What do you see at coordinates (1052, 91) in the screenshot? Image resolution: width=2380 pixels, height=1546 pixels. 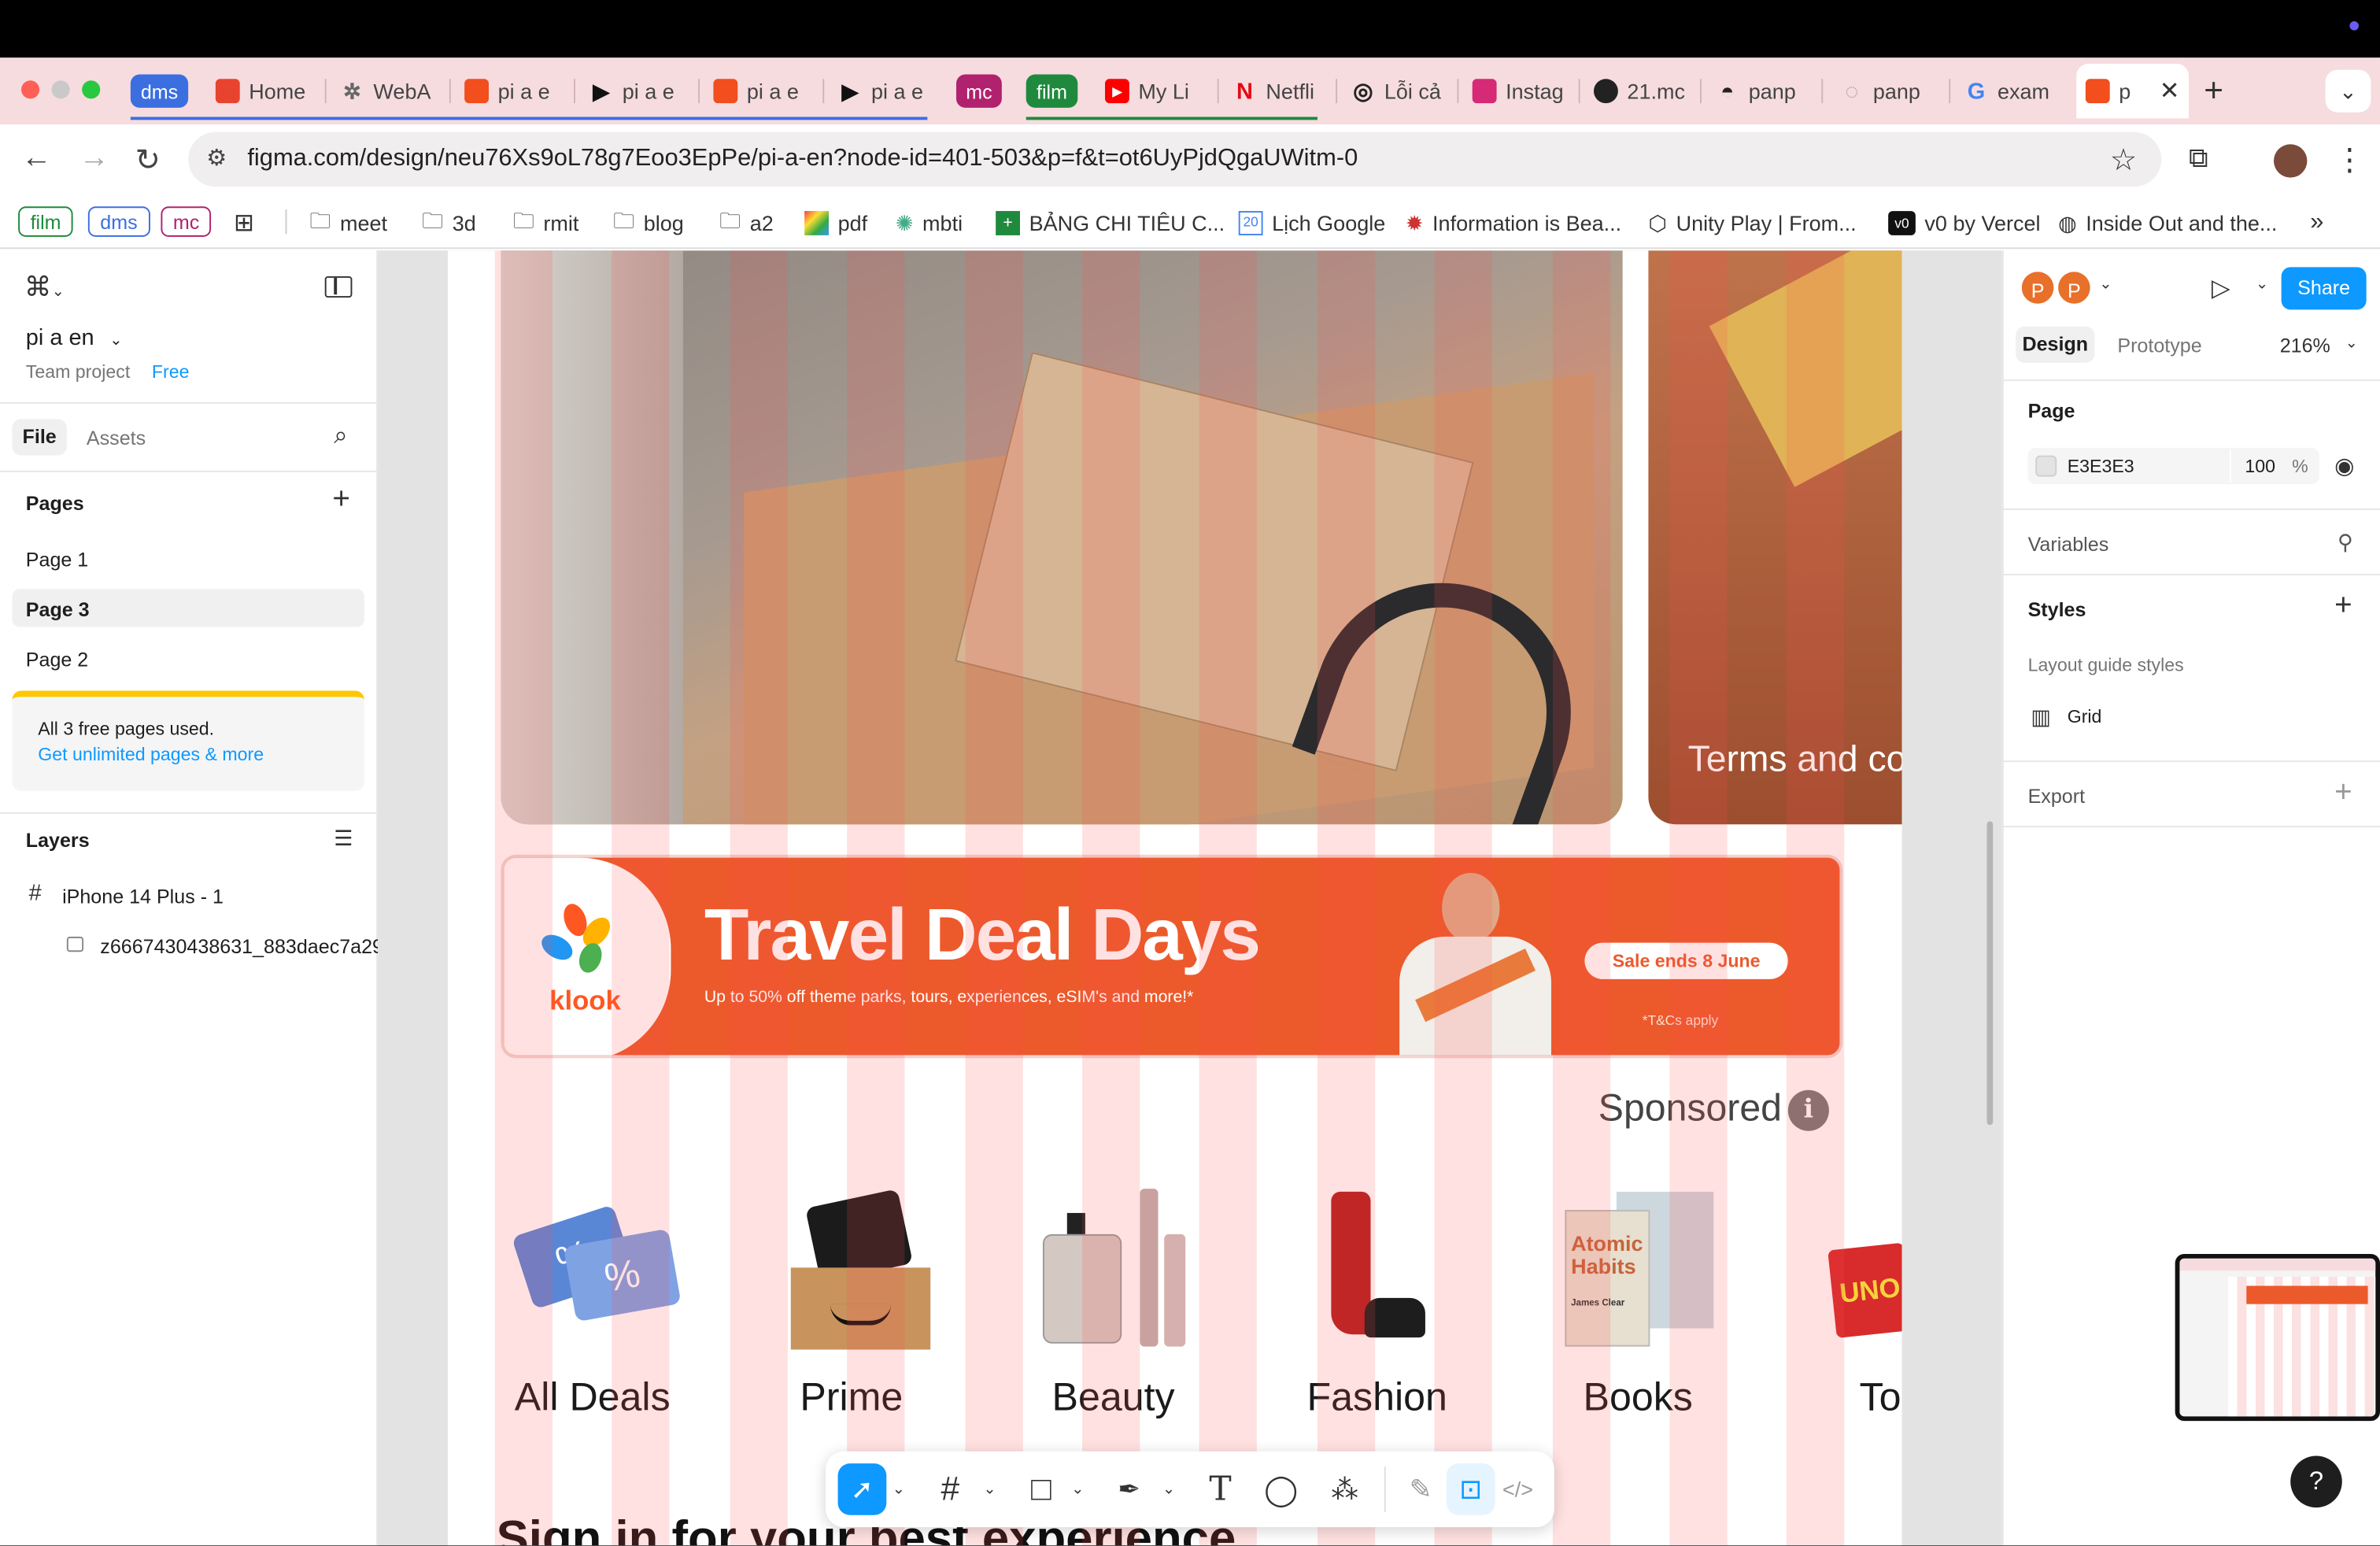 I see `tab-group-film: film` at bounding box center [1052, 91].